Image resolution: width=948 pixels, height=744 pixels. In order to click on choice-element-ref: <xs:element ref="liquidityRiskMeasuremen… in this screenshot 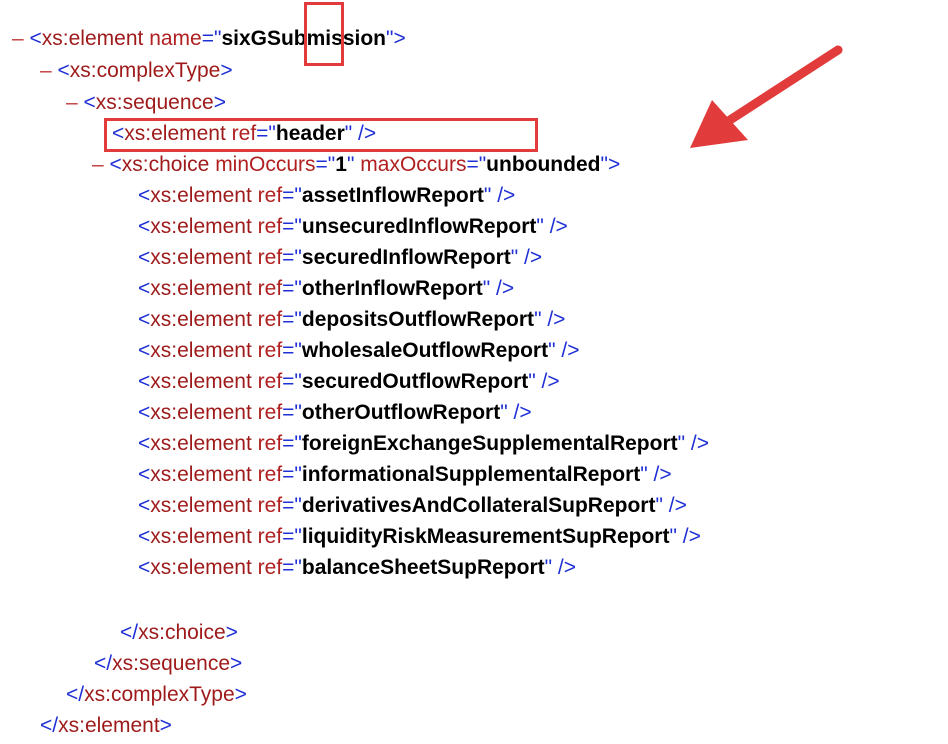, I will do `click(419, 537)`.